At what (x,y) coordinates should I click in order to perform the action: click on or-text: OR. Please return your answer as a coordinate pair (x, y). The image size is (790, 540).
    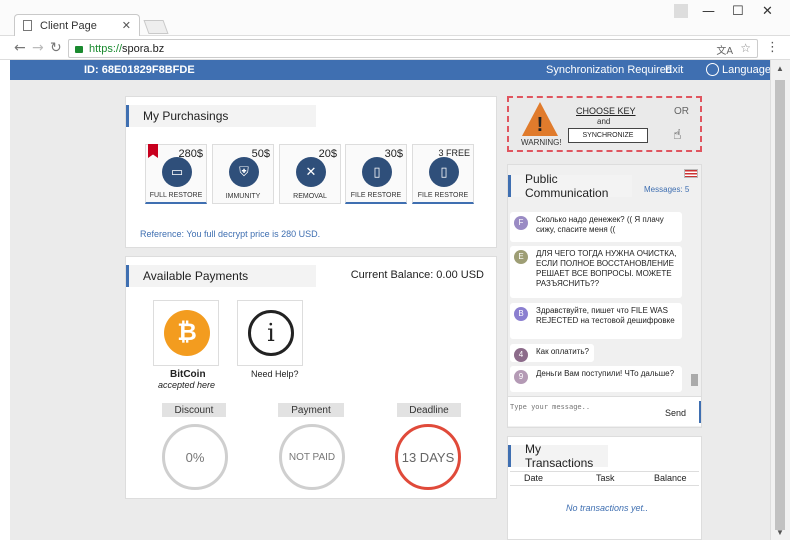
    Looking at the image, I should click on (681, 111).